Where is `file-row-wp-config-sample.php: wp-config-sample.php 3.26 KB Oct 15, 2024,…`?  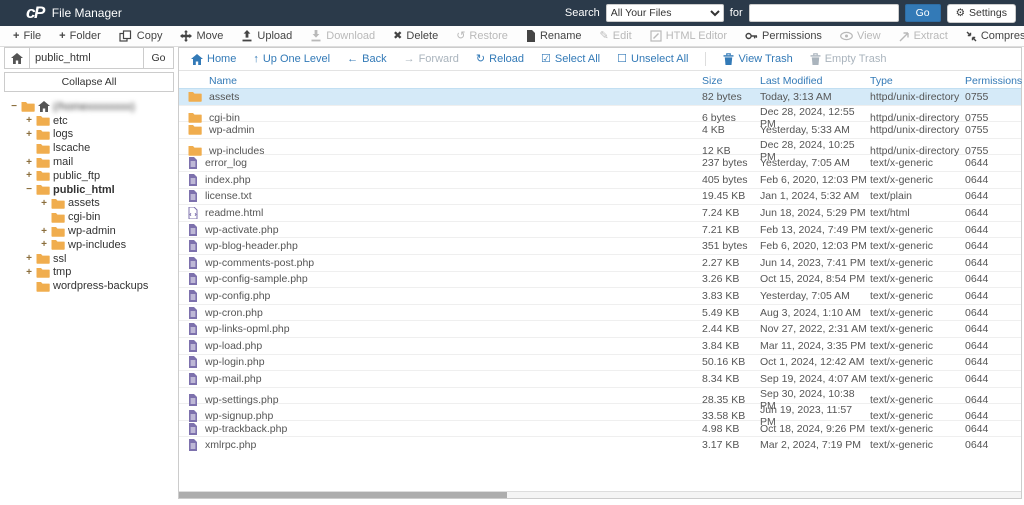 file-row-wp-config-sample.php: wp-config-sample.php 3.26 KB Oct 15, 2024,… is located at coordinates (600, 279).